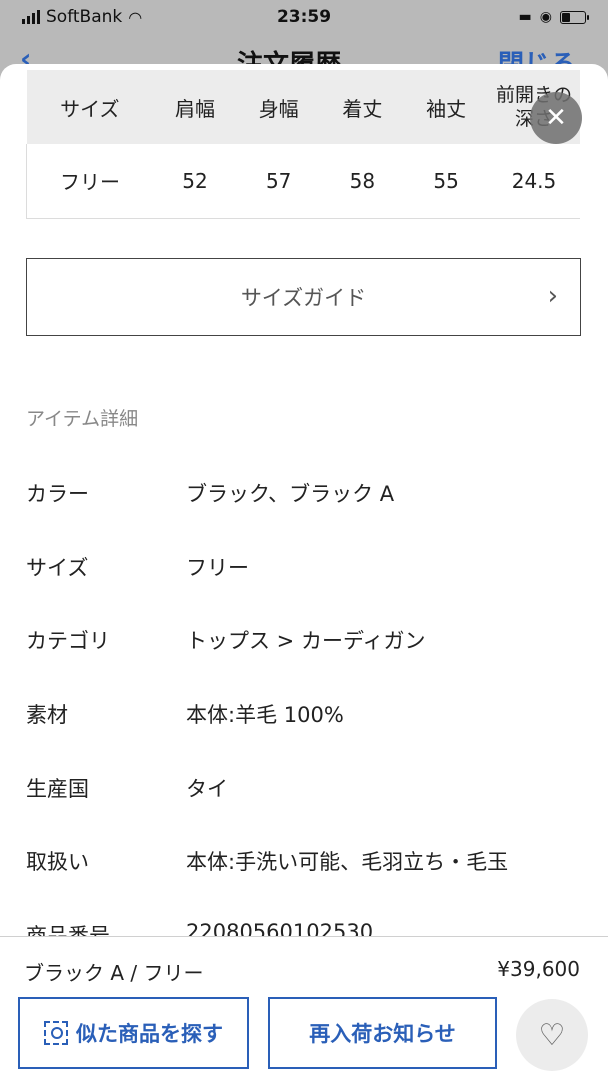  I want to click on detail-value: タイ, so click(207, 789).